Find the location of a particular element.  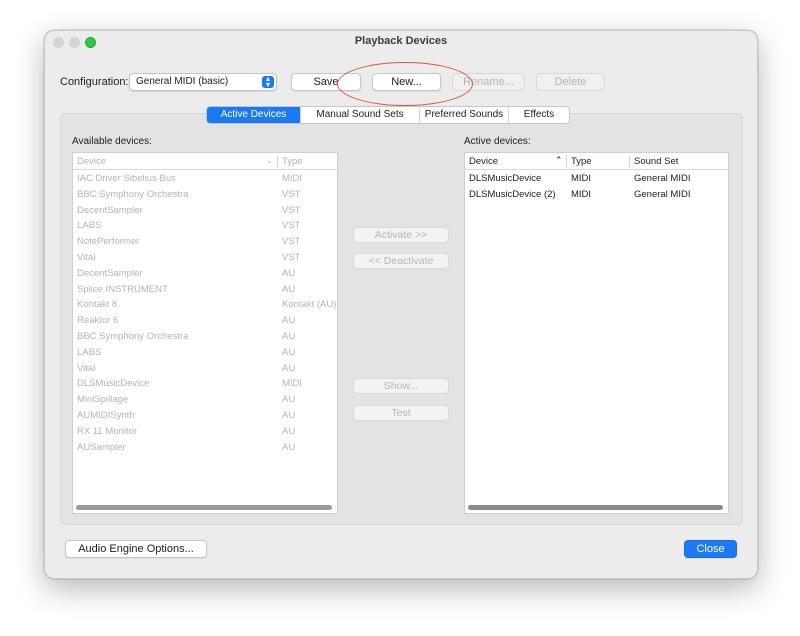

device-name: RX 11 Monitor is located at coordinates (107, 431).